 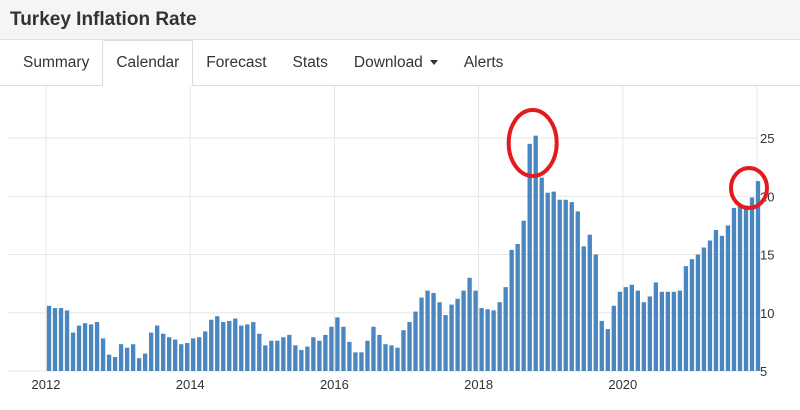 I want to click on tab-summary-label: Summary, so click(x=56, y=62).